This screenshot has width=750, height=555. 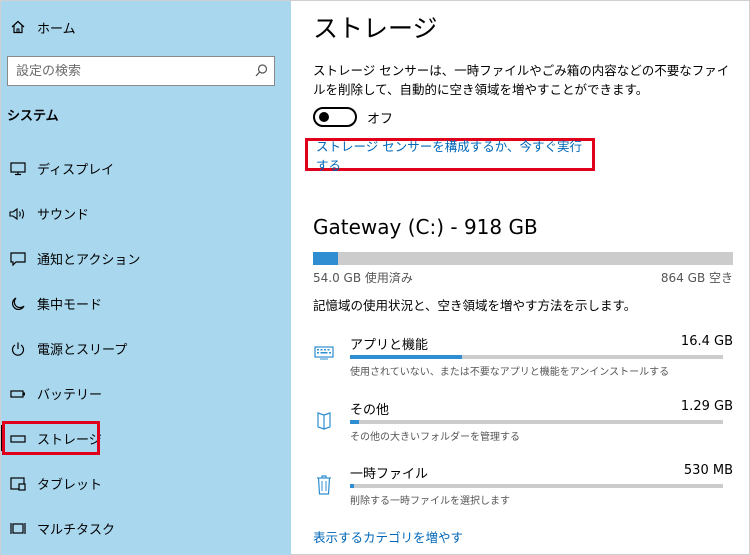 What do you see at coordinates (523, 425) in the screenshot?
I see `category-other: その他 1.29 GB その他の大きいフォルダーを管理する` at bounding box center [523, 425].